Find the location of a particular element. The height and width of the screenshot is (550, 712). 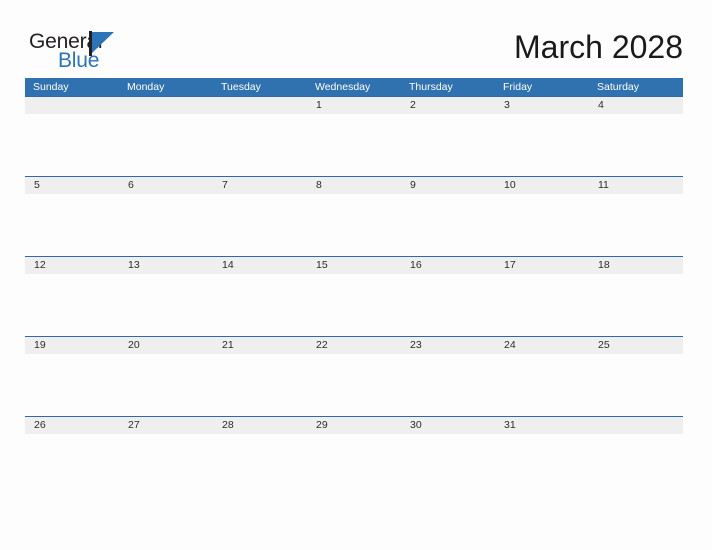

calendar-week-row: 26 27 28 29 30 31 is located at coordinates (354, 456).